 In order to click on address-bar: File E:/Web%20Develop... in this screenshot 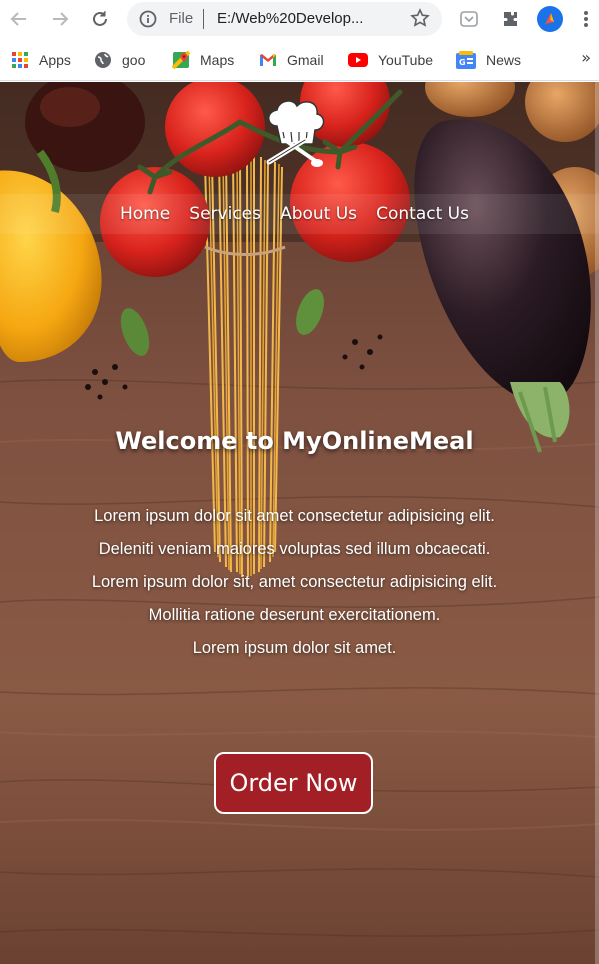, I will do `click(284, 19)`.